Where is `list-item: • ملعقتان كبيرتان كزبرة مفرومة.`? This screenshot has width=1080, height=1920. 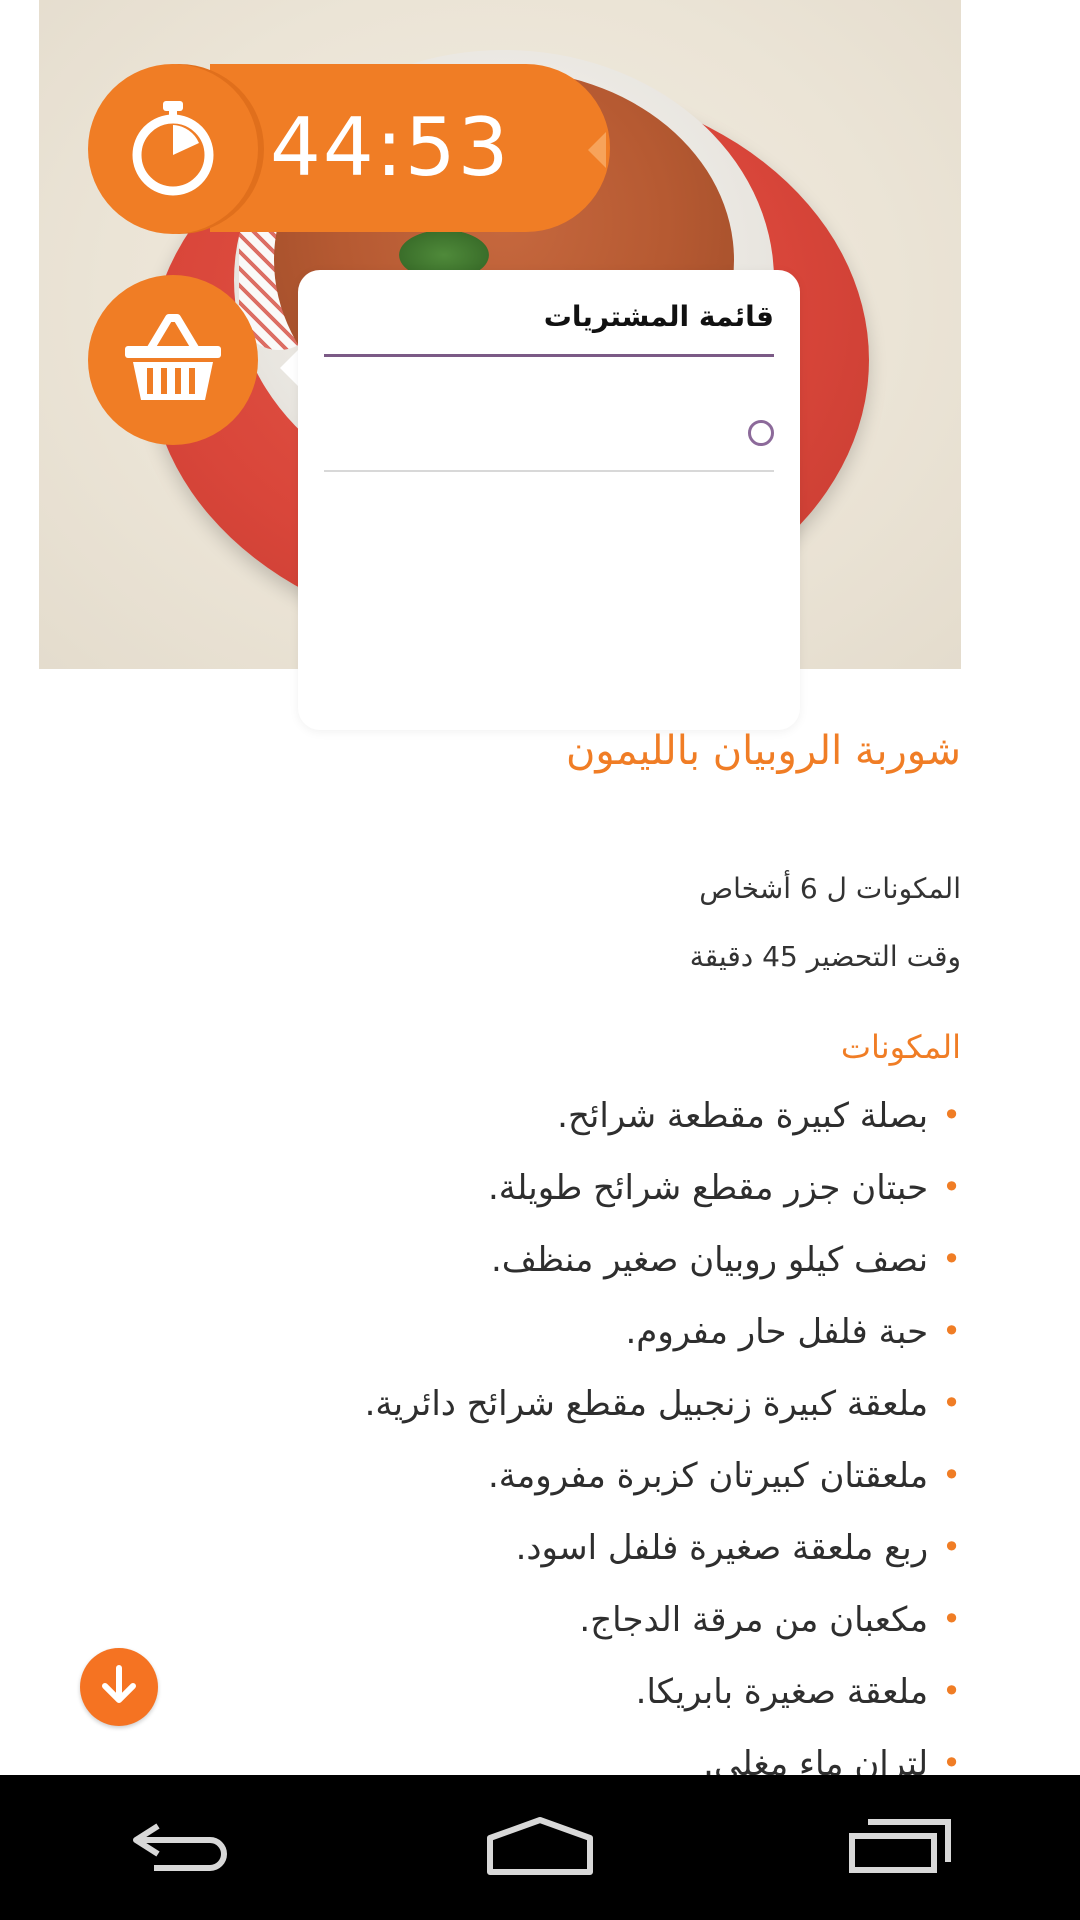 list-item: • ملعقتان كبيرتان كزبرة مفرومة. is located at coordinates (663, 1492).